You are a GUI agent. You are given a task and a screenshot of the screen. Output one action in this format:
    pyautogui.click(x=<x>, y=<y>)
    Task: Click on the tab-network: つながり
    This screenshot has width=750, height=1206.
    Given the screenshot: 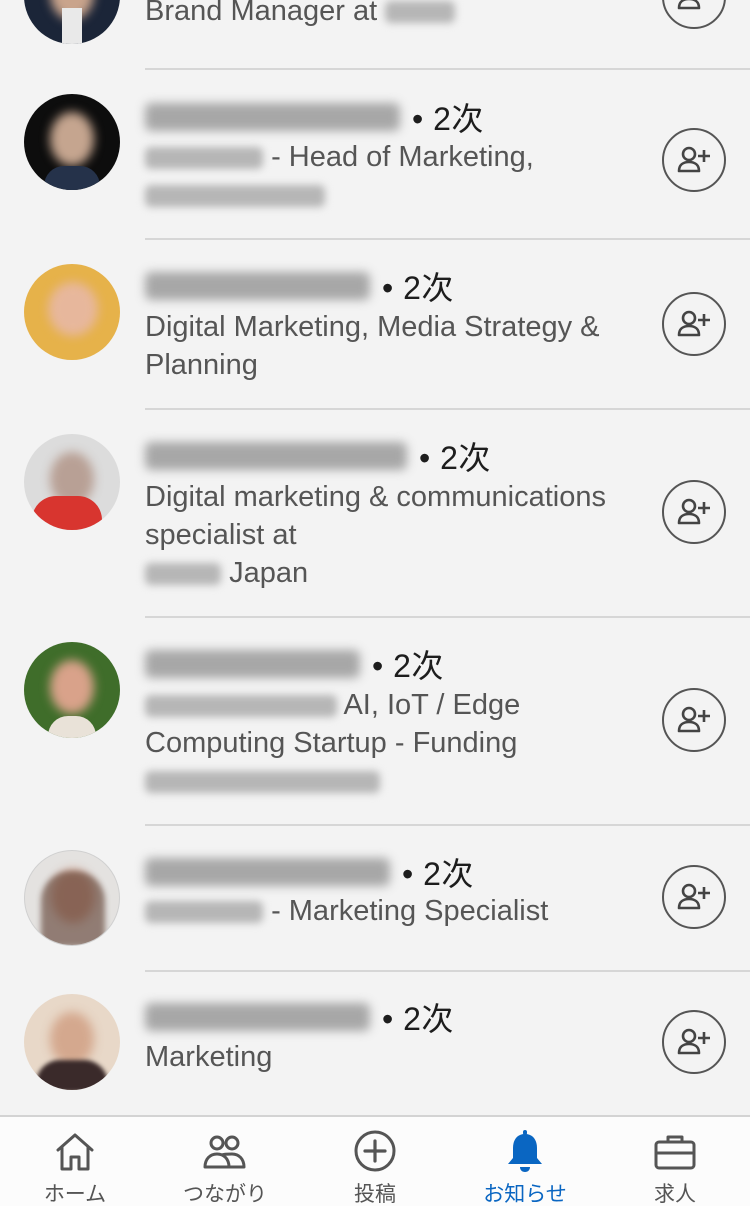 What is the action you would take?
    pyautogui.click(x=225, y=1161)
    